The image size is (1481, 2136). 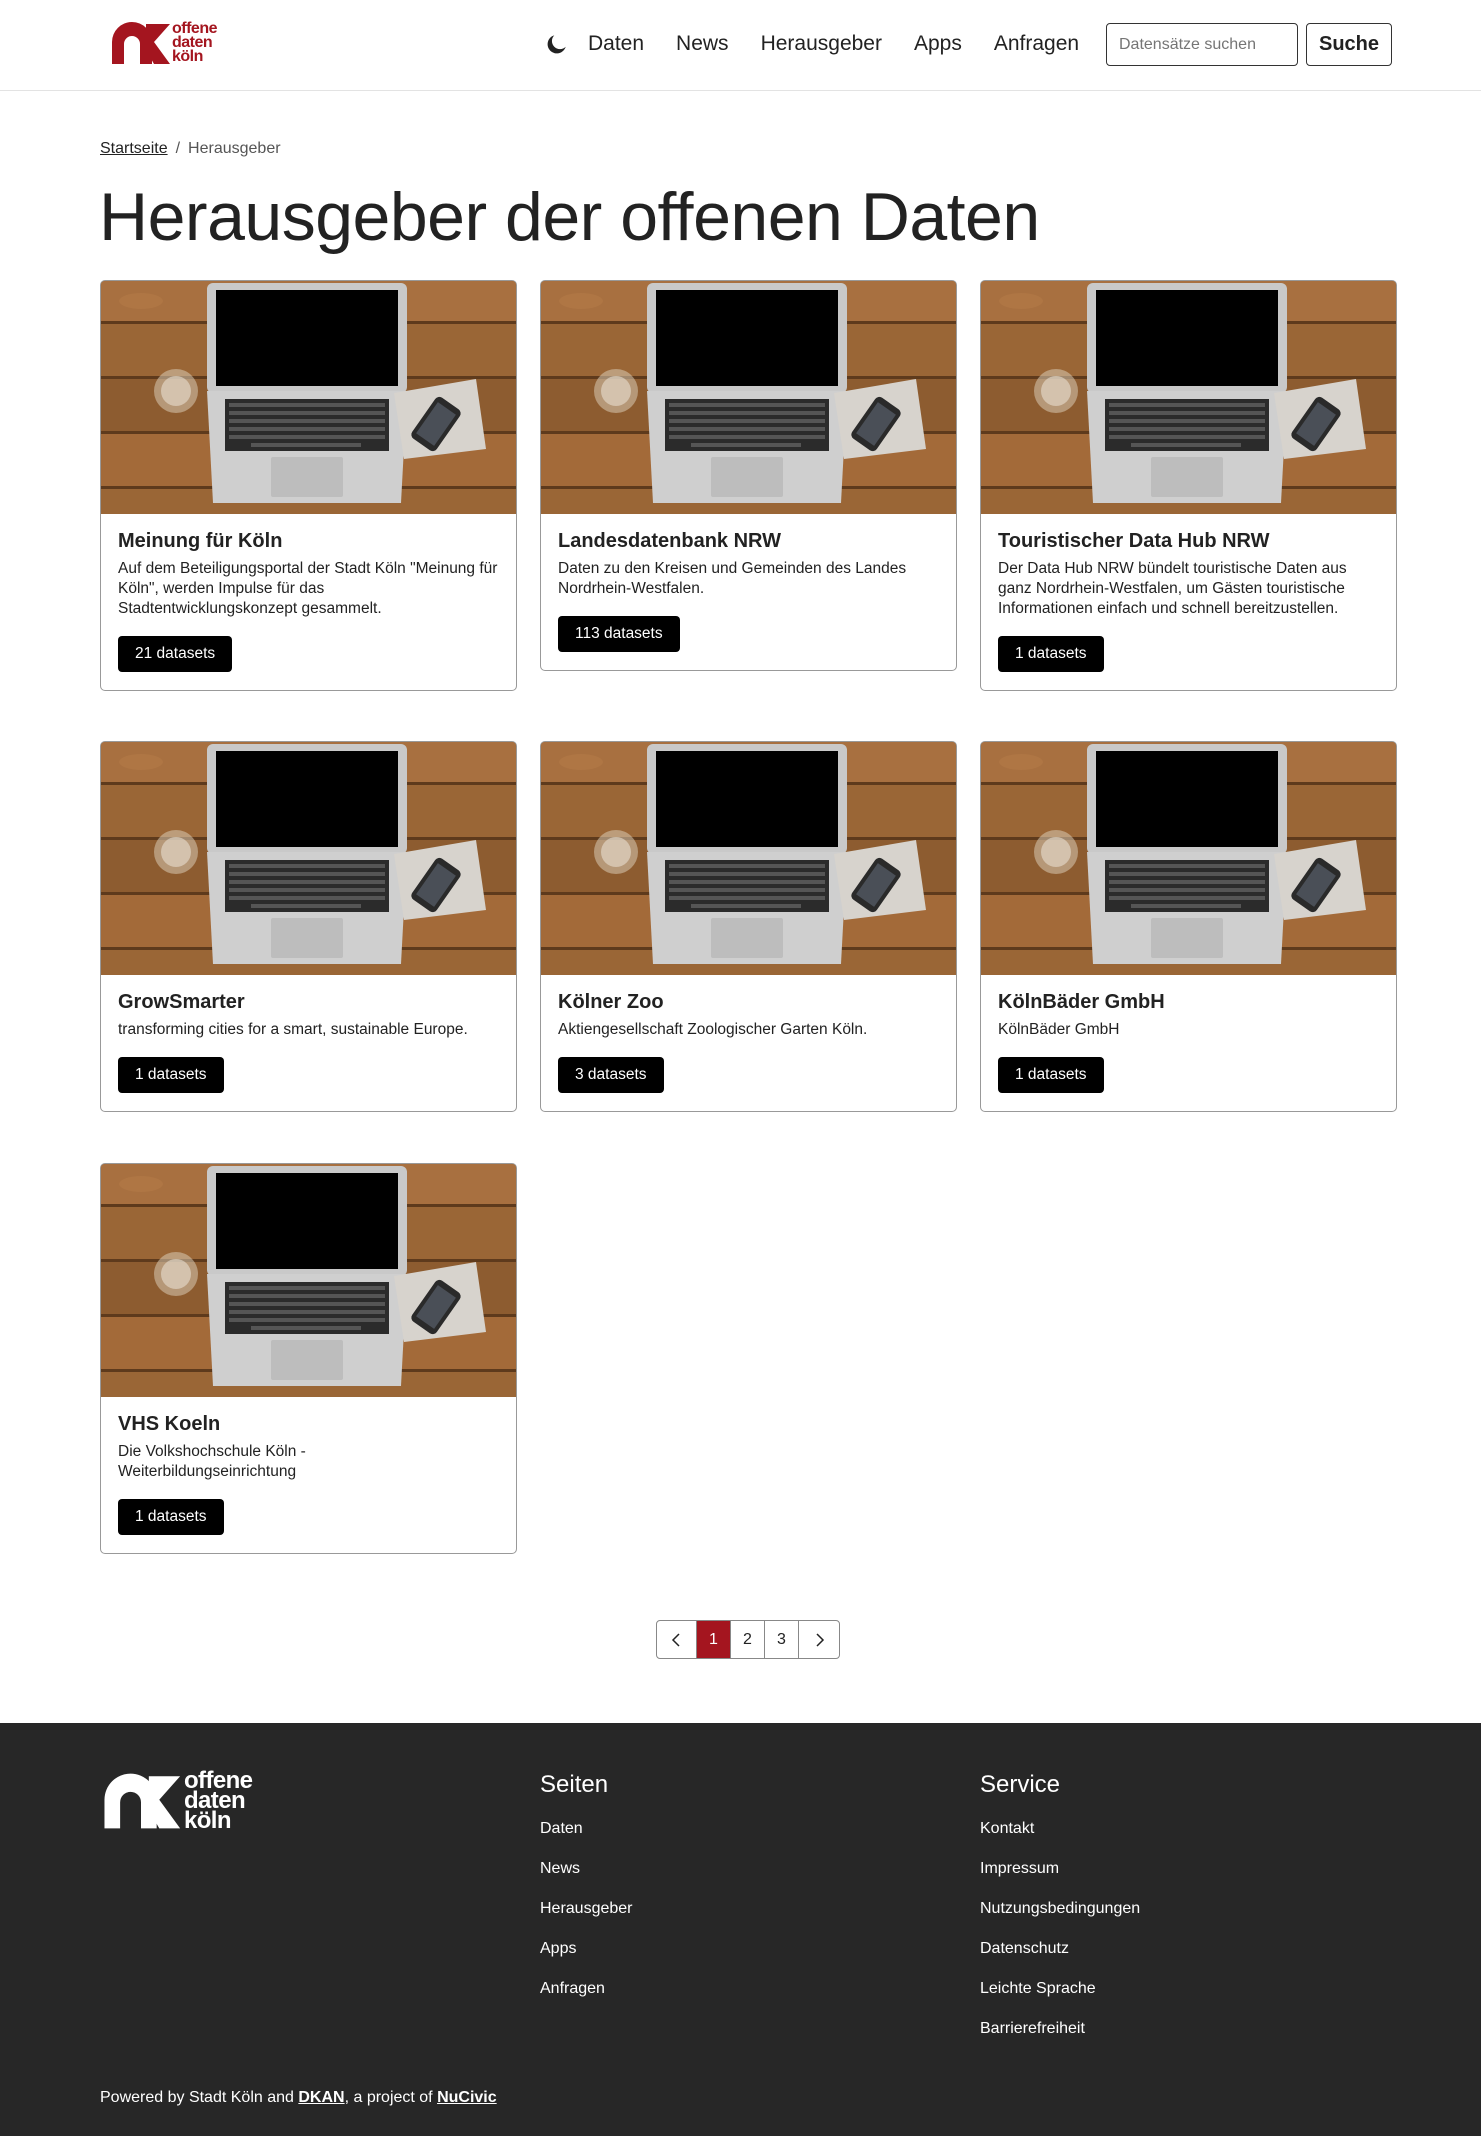 I want to click on card-title: GrowSmarter, so click(x=308, y=1002).